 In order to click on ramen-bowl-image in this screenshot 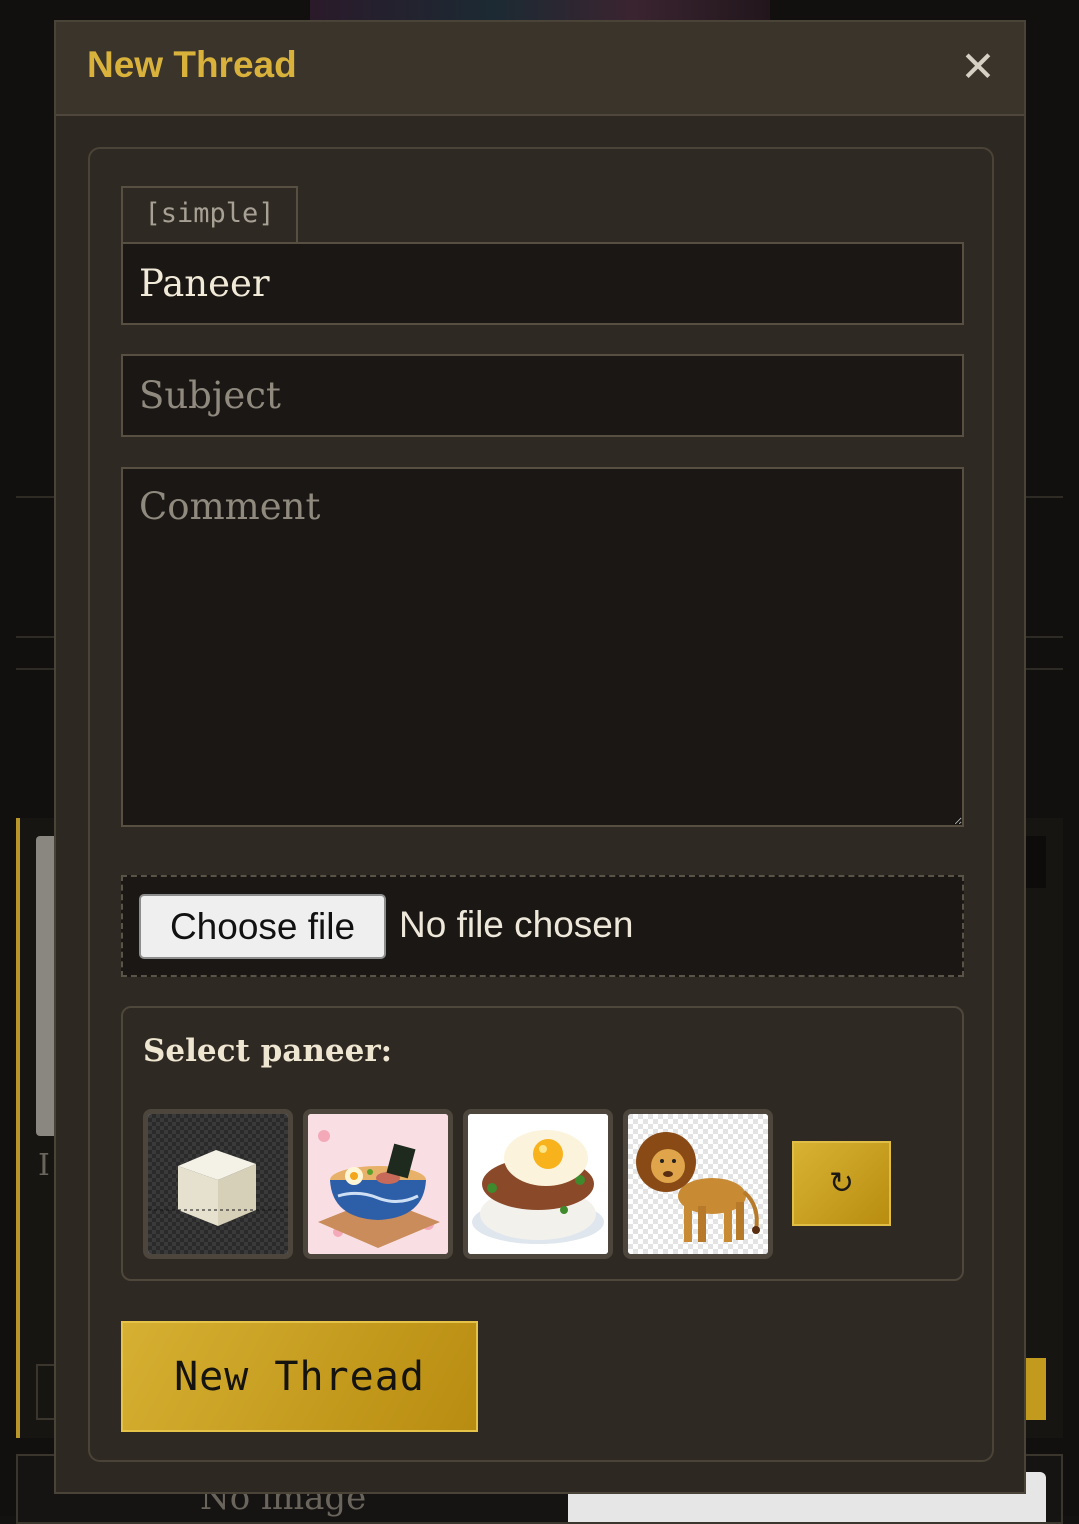, I will do `click(378, 1184)`.